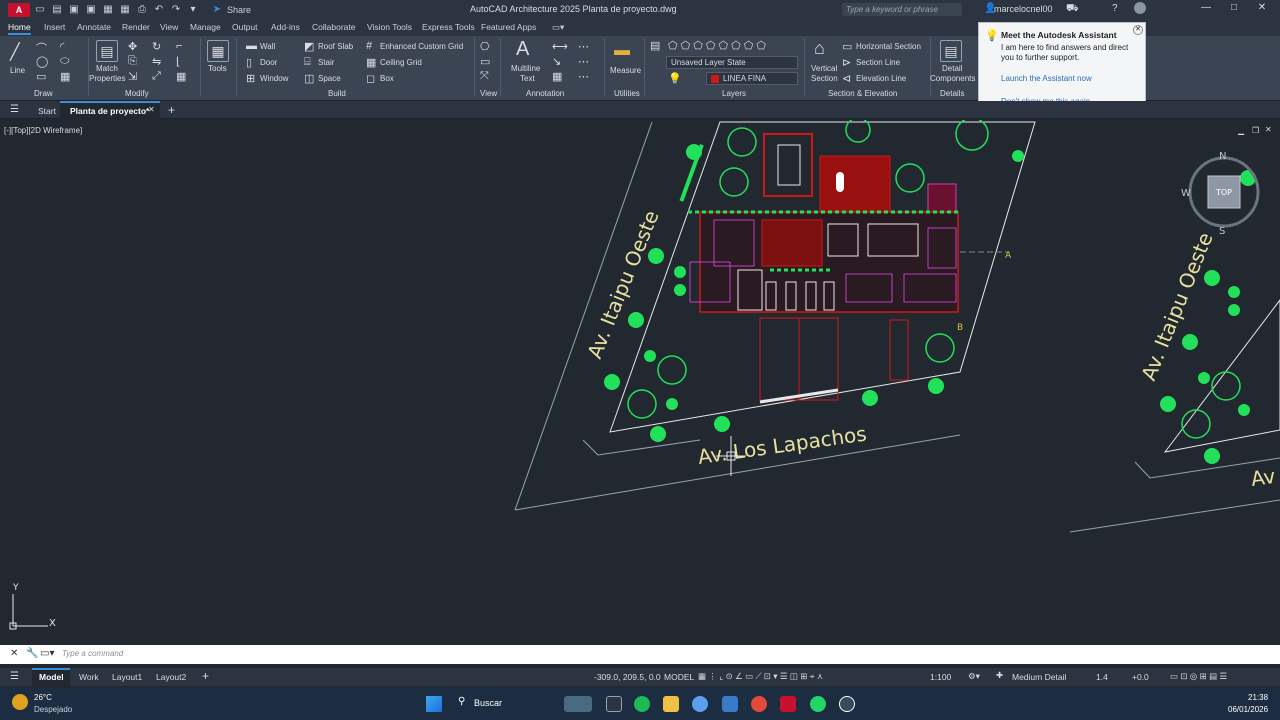 This screenshot has height=720, width=1280. I want to click on maximize-icon: □, so click(1234, 9).